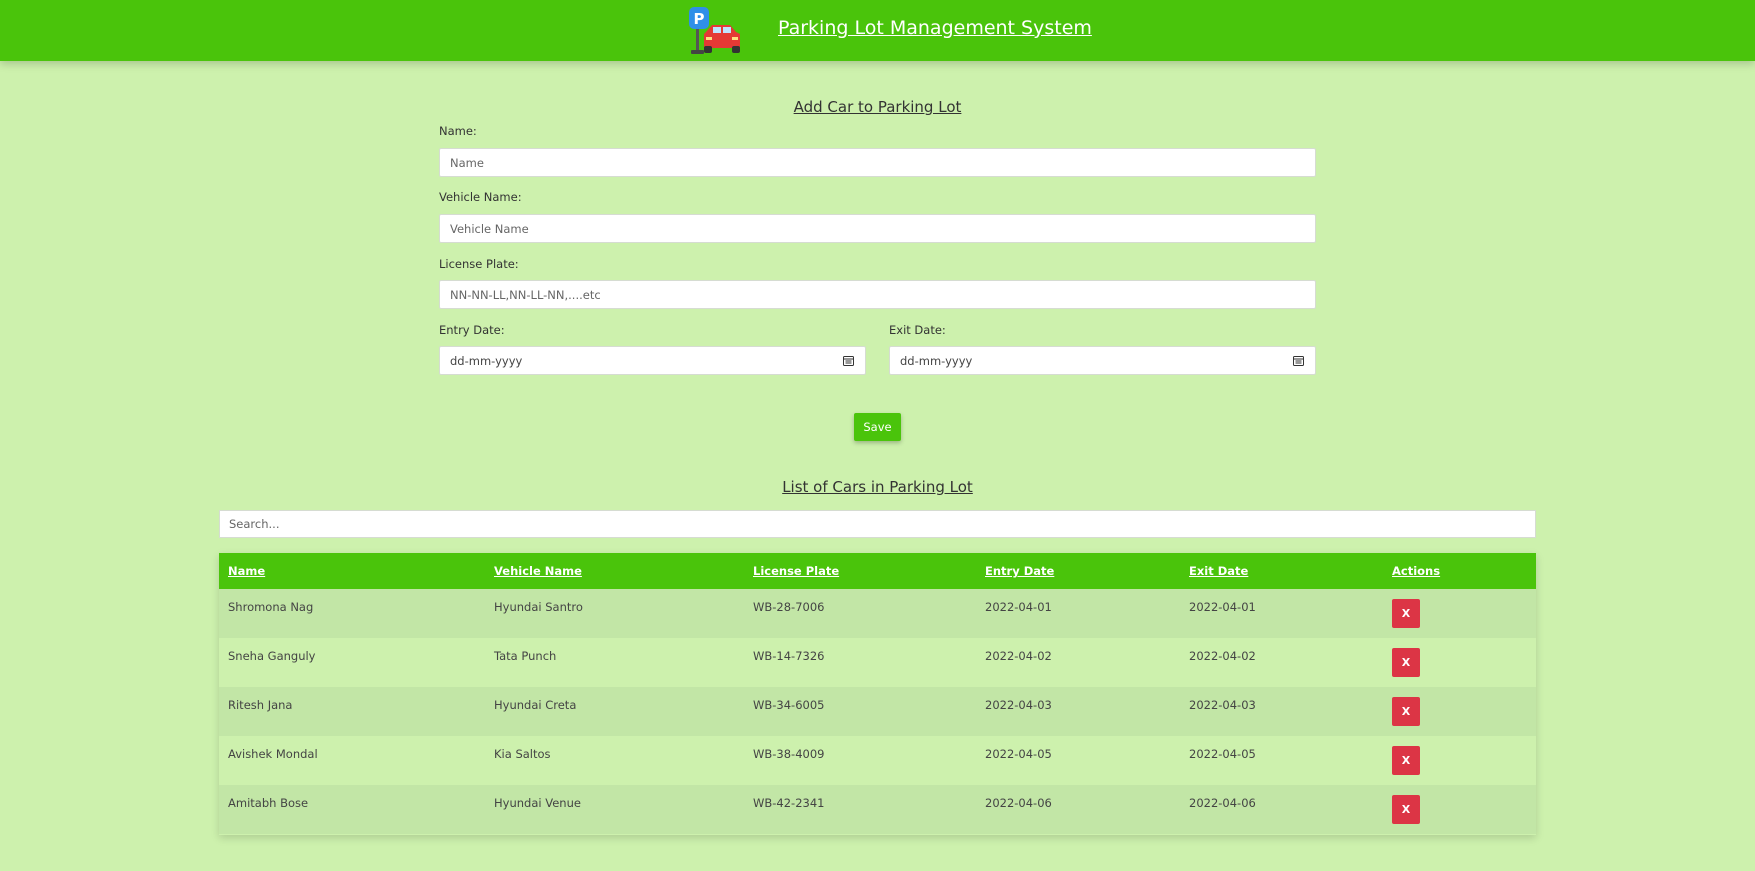 This screenshot has height=871, width=1755. What do you see at coordinates (1018, 607) in the screenshot?
I see `cell-entry-date: 2022-04-01` at bounding box center [1018, 607].